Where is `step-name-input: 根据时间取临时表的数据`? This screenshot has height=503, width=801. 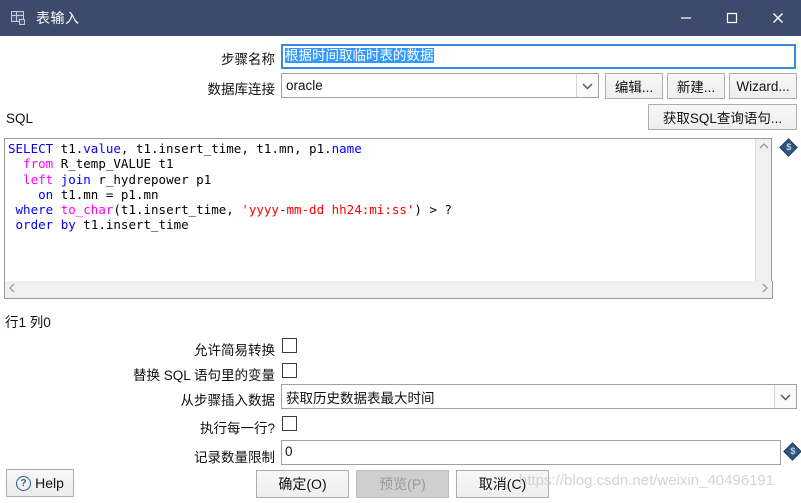
step-name-input: 根据时间取临时表的数据 is located at coordinates (538, 56).